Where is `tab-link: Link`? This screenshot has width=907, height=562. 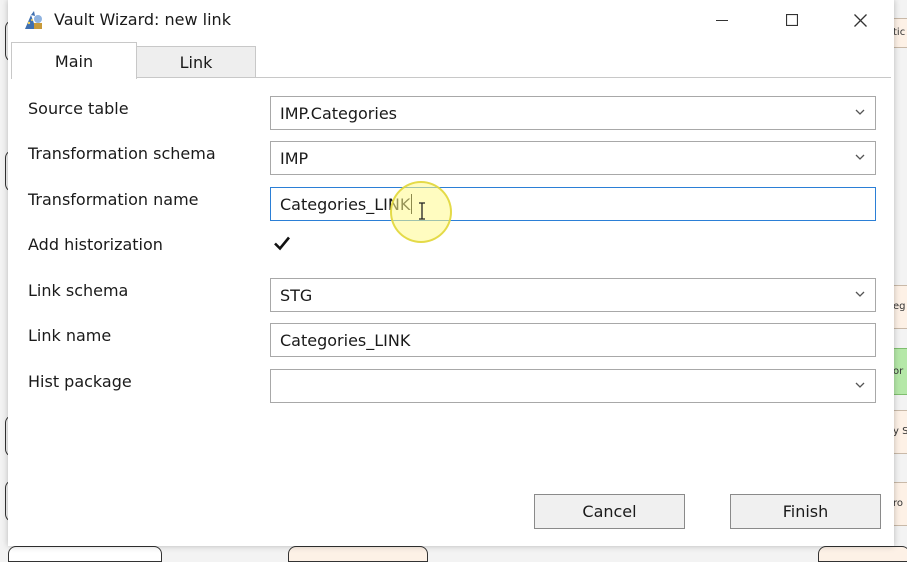 tab-link: Link is located at coordinates (196, 62).